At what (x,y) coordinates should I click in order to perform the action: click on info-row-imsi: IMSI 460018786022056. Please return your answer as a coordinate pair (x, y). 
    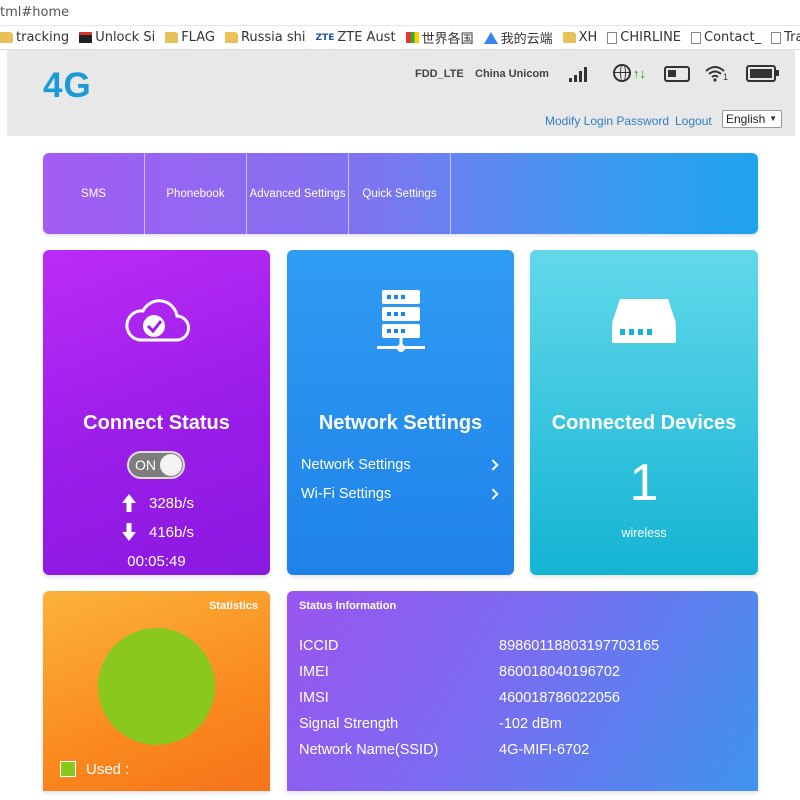
    Looking at the image, I should click on (519, 698).